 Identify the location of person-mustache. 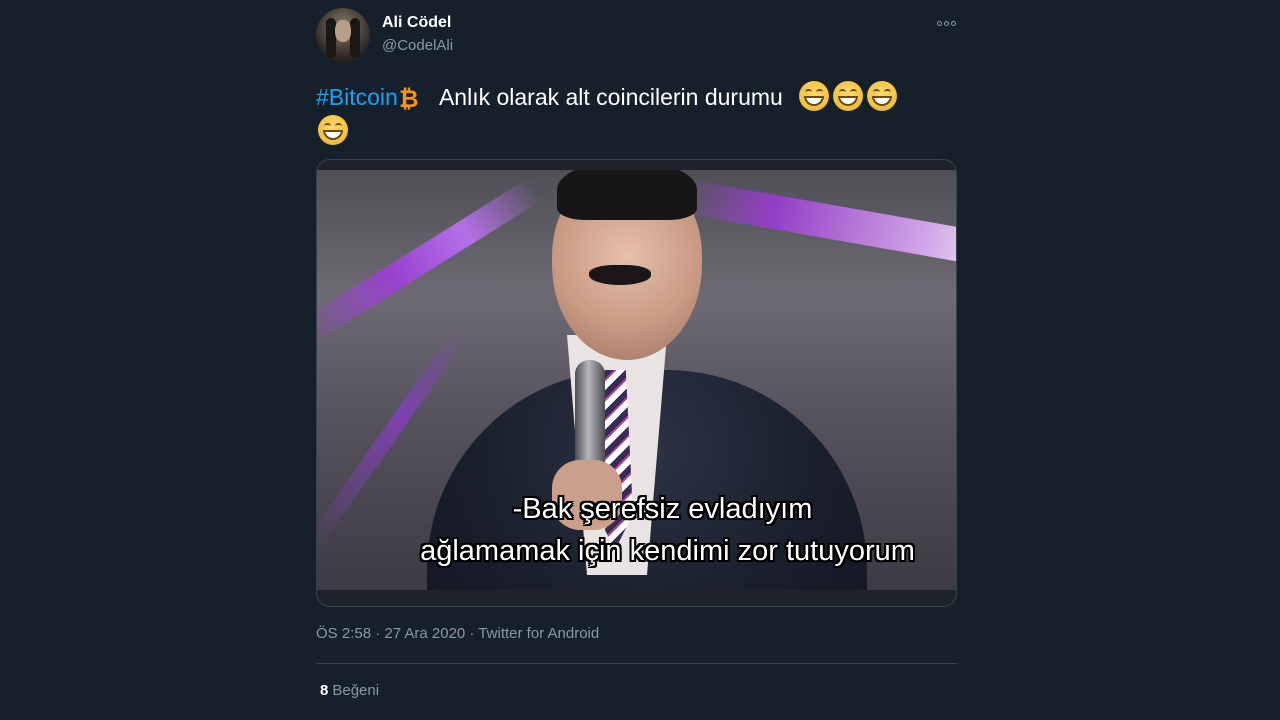
(620, 275).